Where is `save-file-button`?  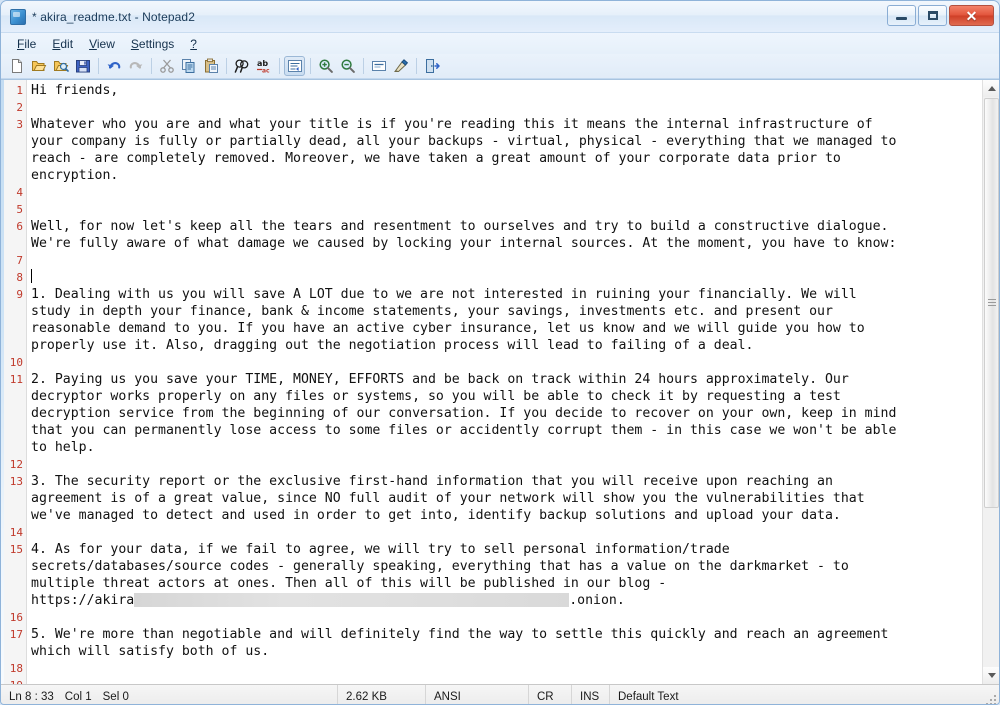
save-file-button is located at coordinates (82, 66).